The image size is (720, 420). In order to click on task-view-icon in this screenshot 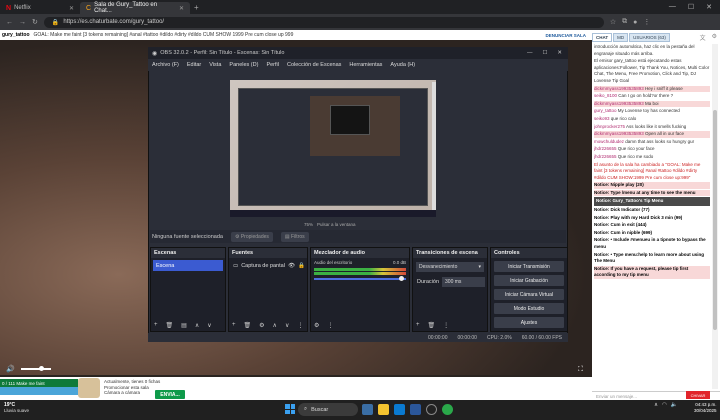, I will do `click(367, 409)`.